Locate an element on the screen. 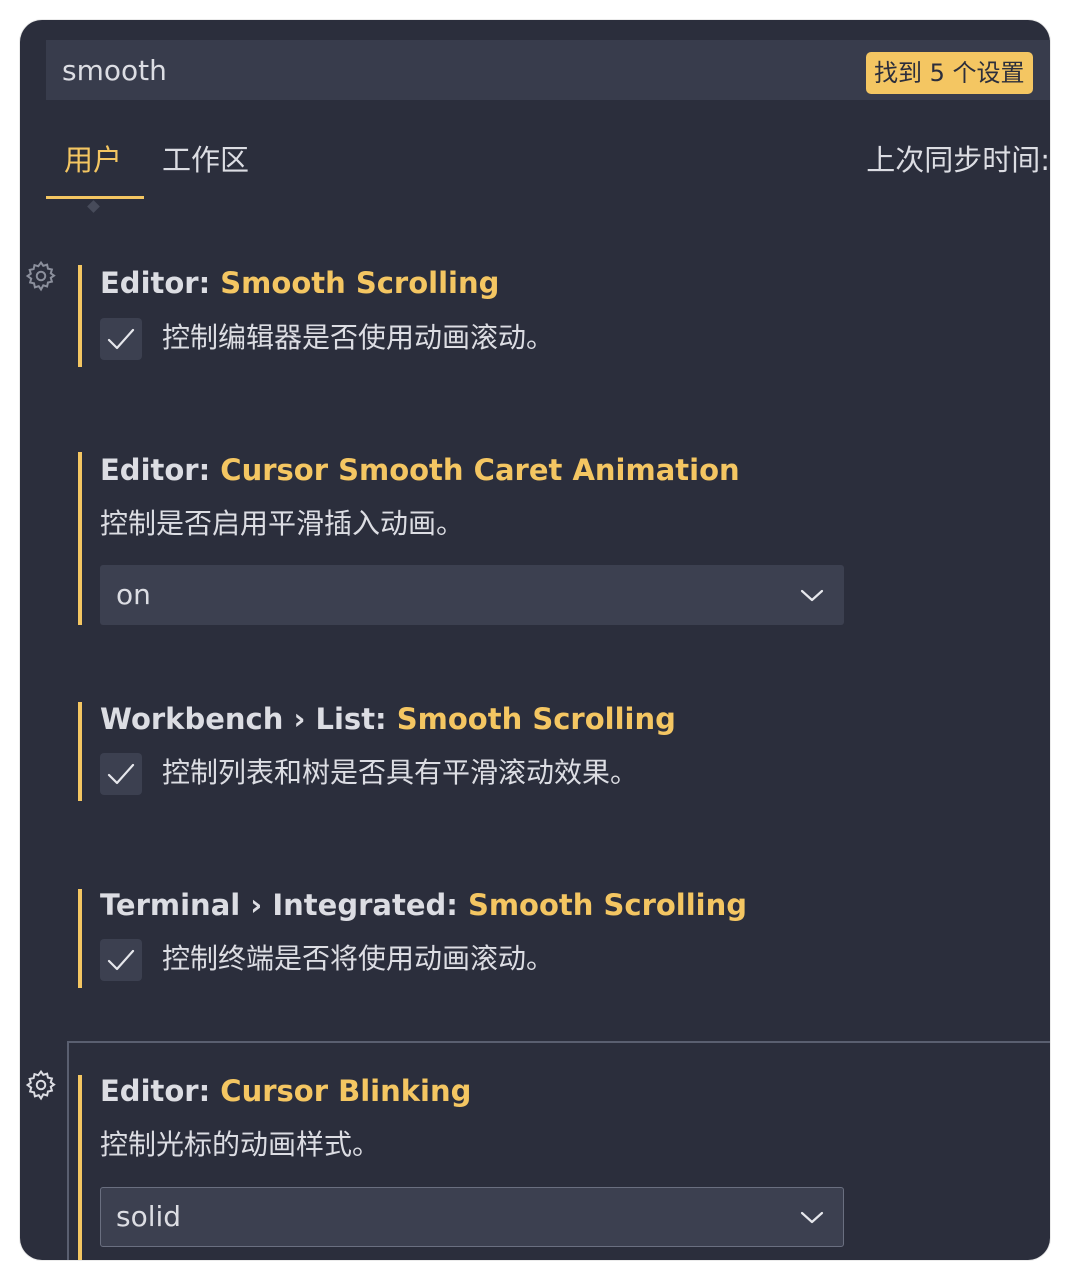  search-input is located at coordinates (442, 70).